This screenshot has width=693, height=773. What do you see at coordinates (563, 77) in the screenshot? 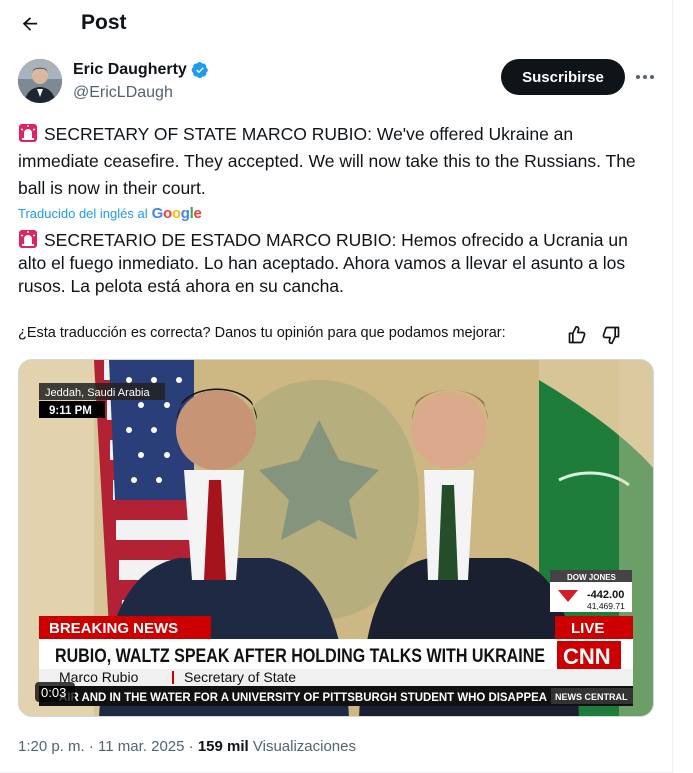
I see `subscribe-button: Suscribirse` at bounding box center [563, 77].